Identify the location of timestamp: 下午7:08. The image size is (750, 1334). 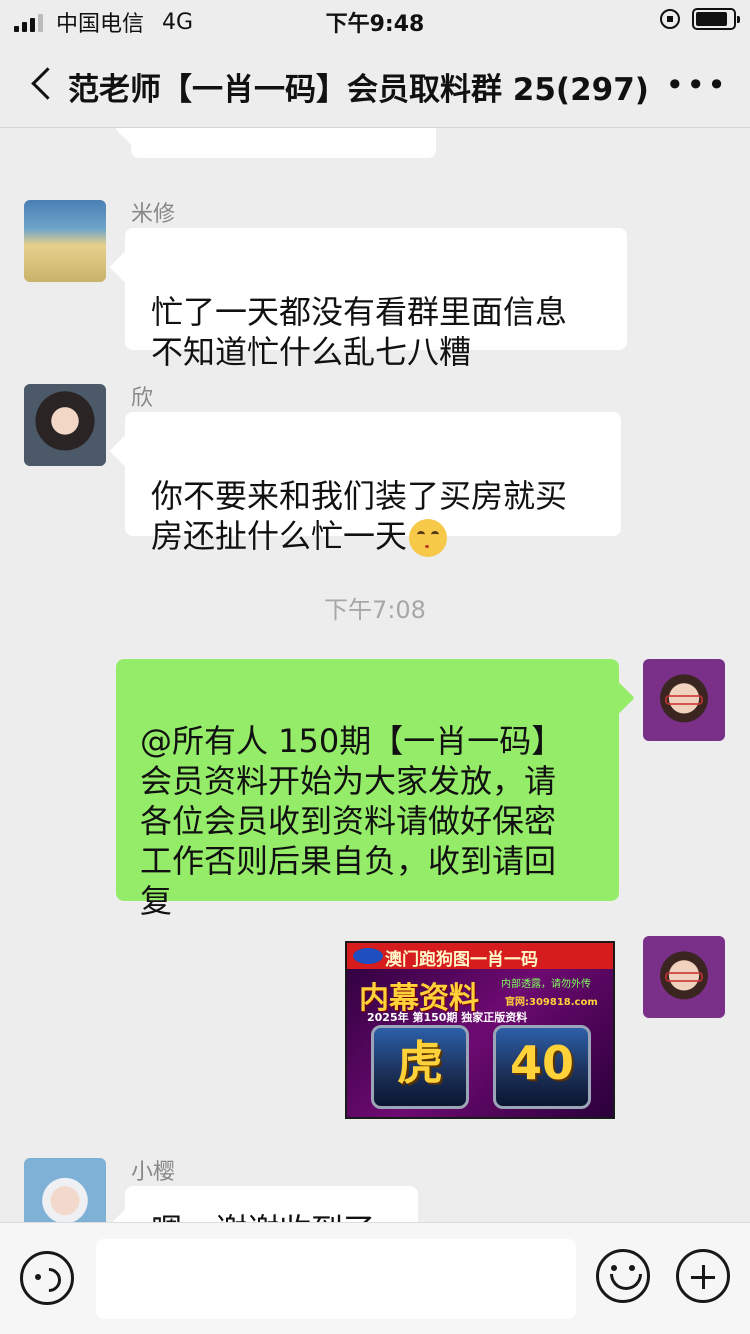
(375, 610).